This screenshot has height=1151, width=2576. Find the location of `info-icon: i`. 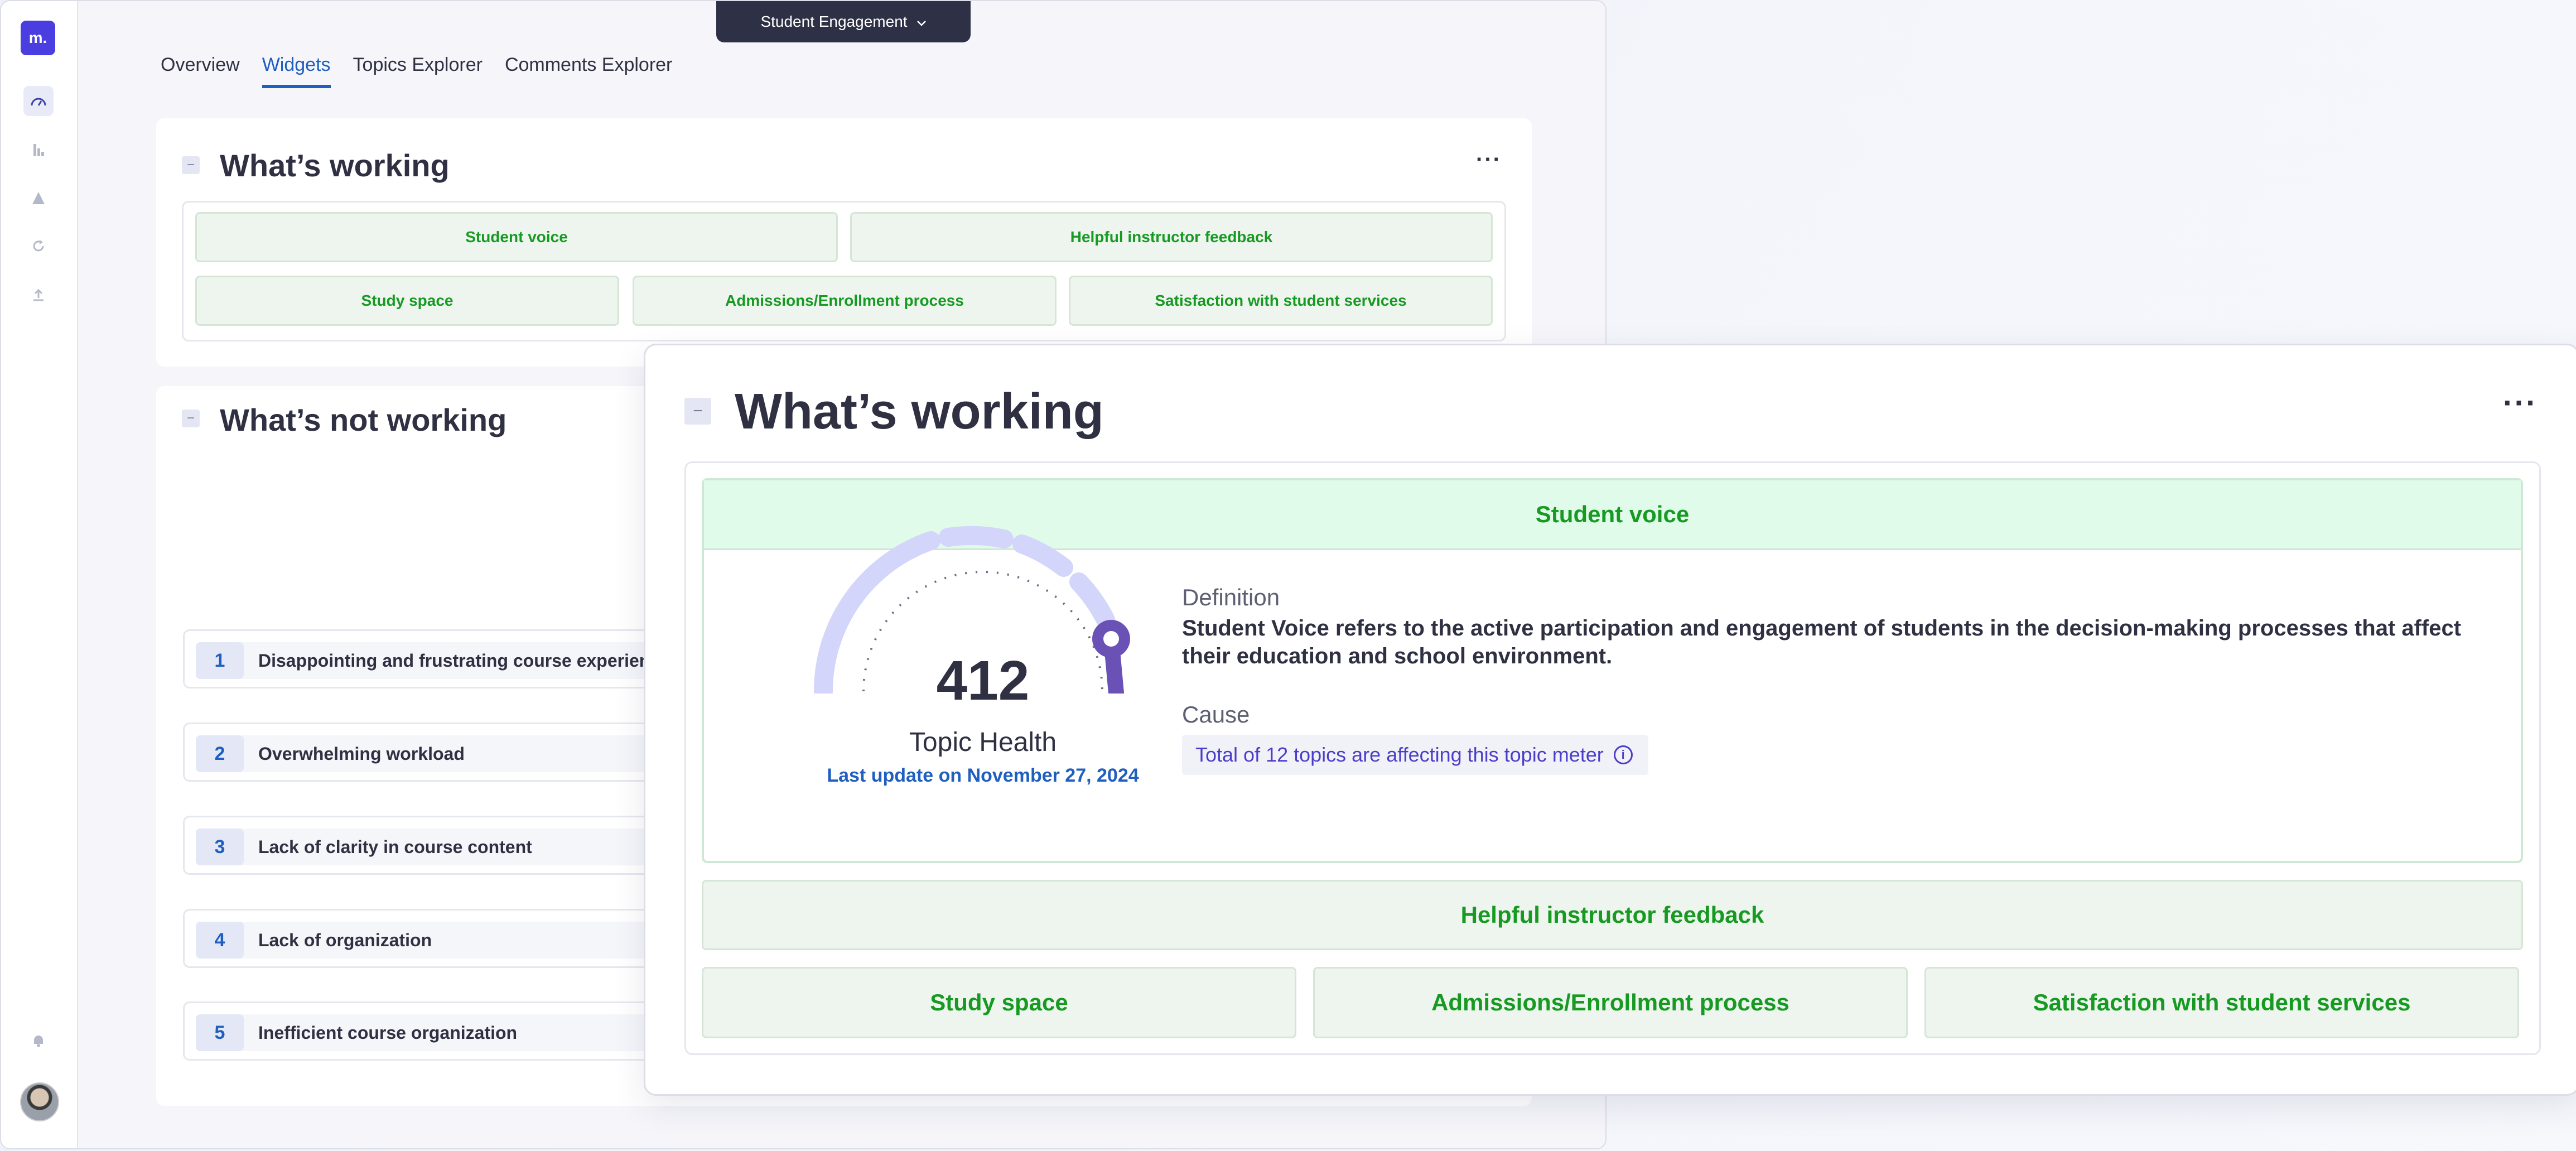

info-icon: i is located at coordinates (1623, 754).